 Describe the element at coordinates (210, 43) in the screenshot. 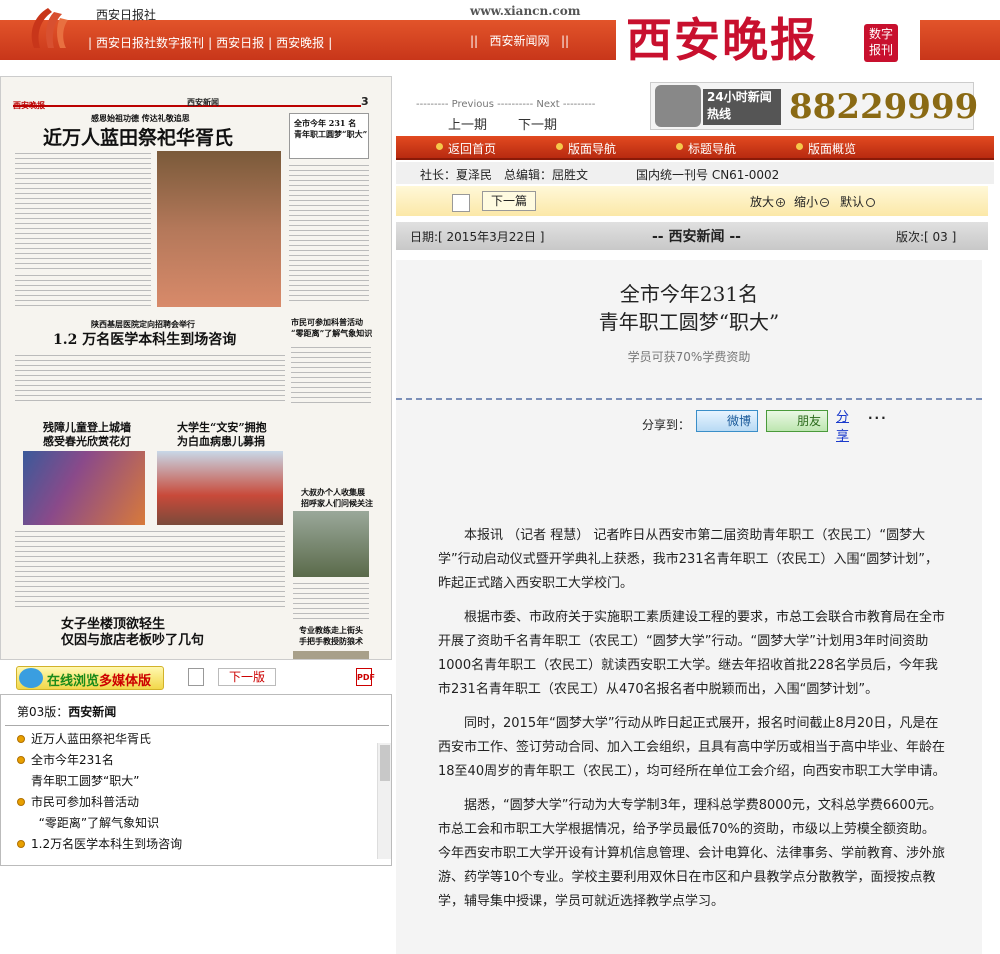

I see `header-nav: | 西安日报社数字报刊 | 西安日报 | 西安晚报 |` at that location.